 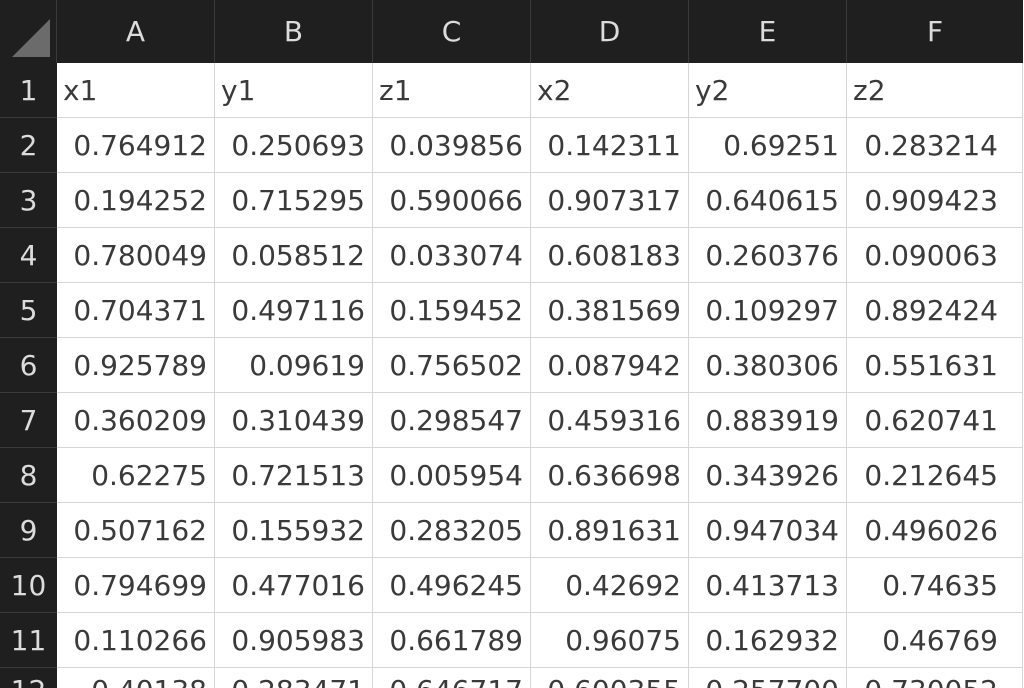 What do you see at coordinates (28, 255) in the screenshot?
I see `row-header: 4` at bounding box center [28, 255].